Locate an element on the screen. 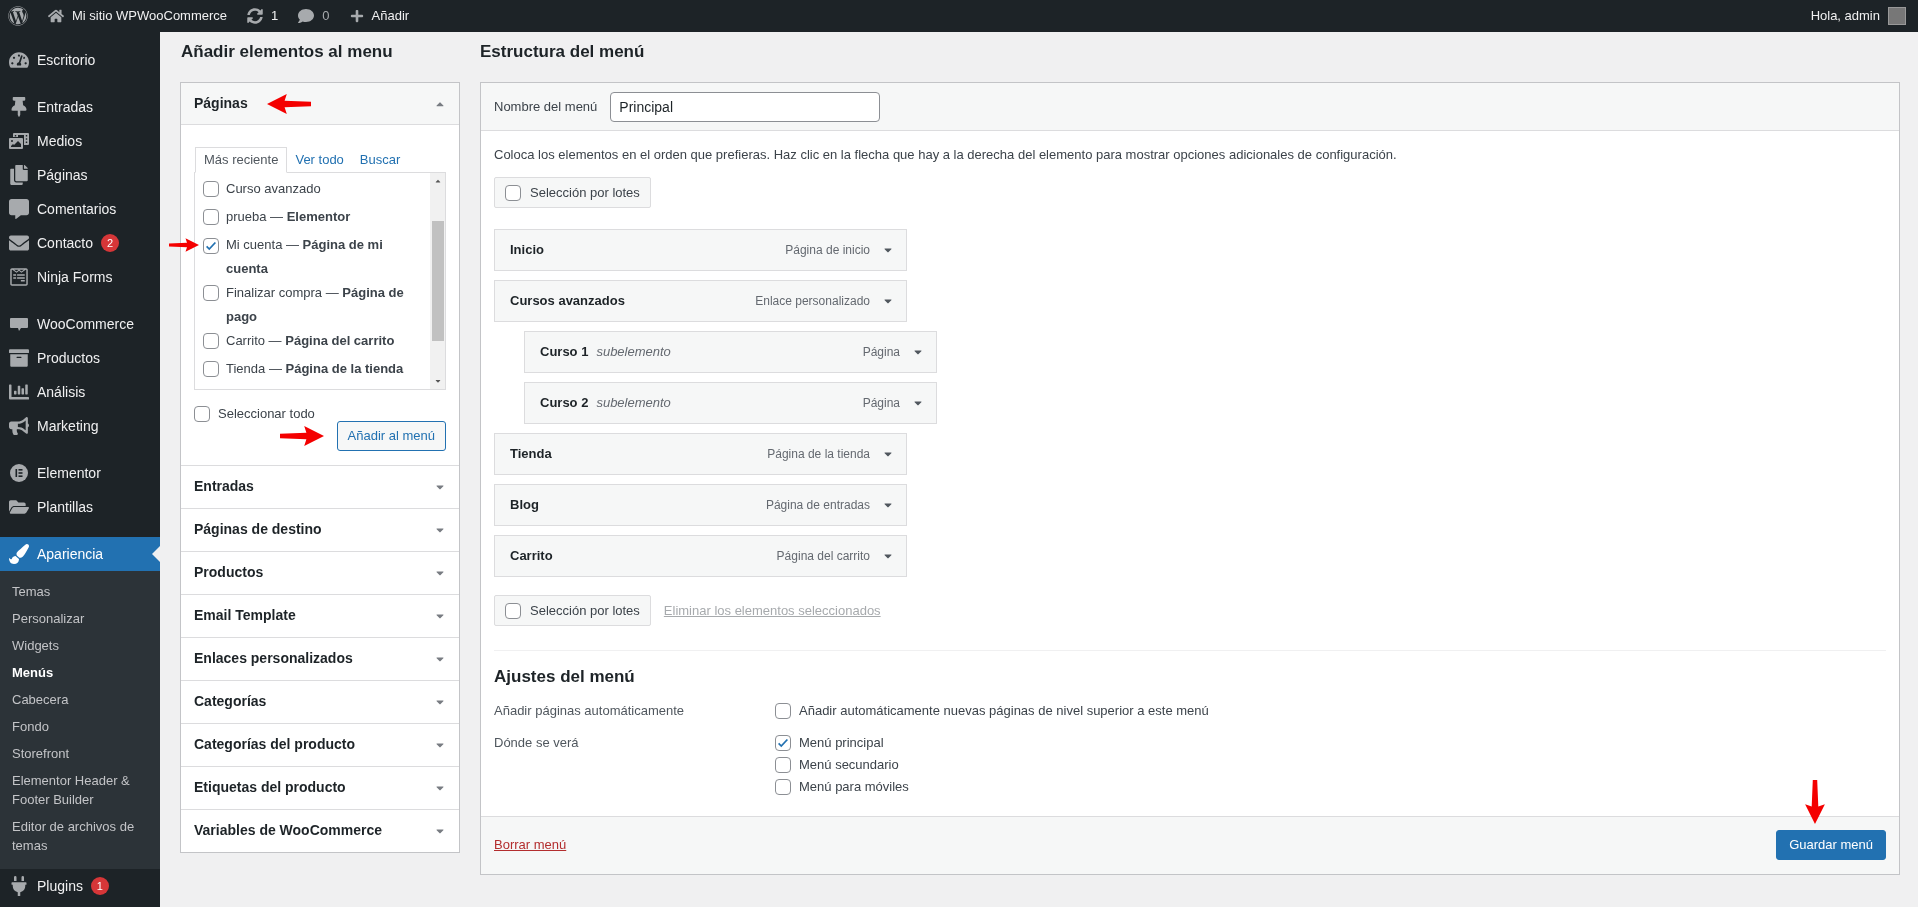 This screenshot has width=1918, height=907. sidebar-item: Productos is located at coordinates (80, 358).